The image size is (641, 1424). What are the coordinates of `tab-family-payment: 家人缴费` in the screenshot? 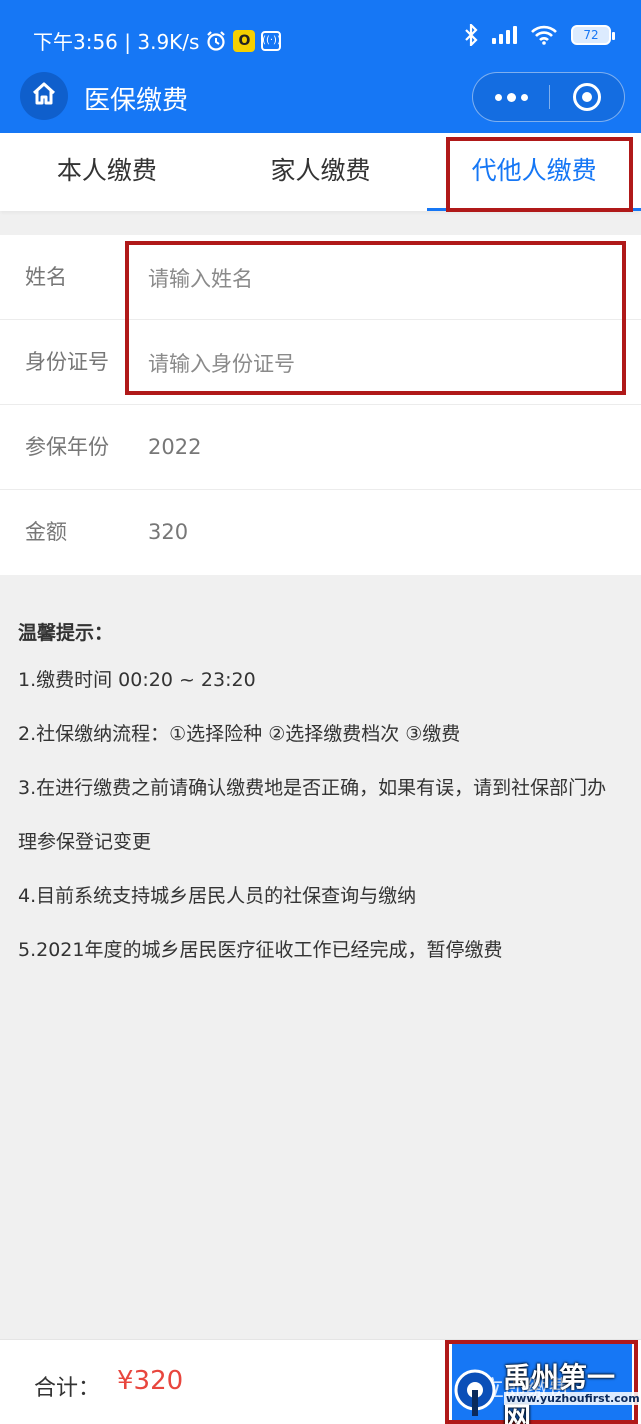 It's located at (321, 172).